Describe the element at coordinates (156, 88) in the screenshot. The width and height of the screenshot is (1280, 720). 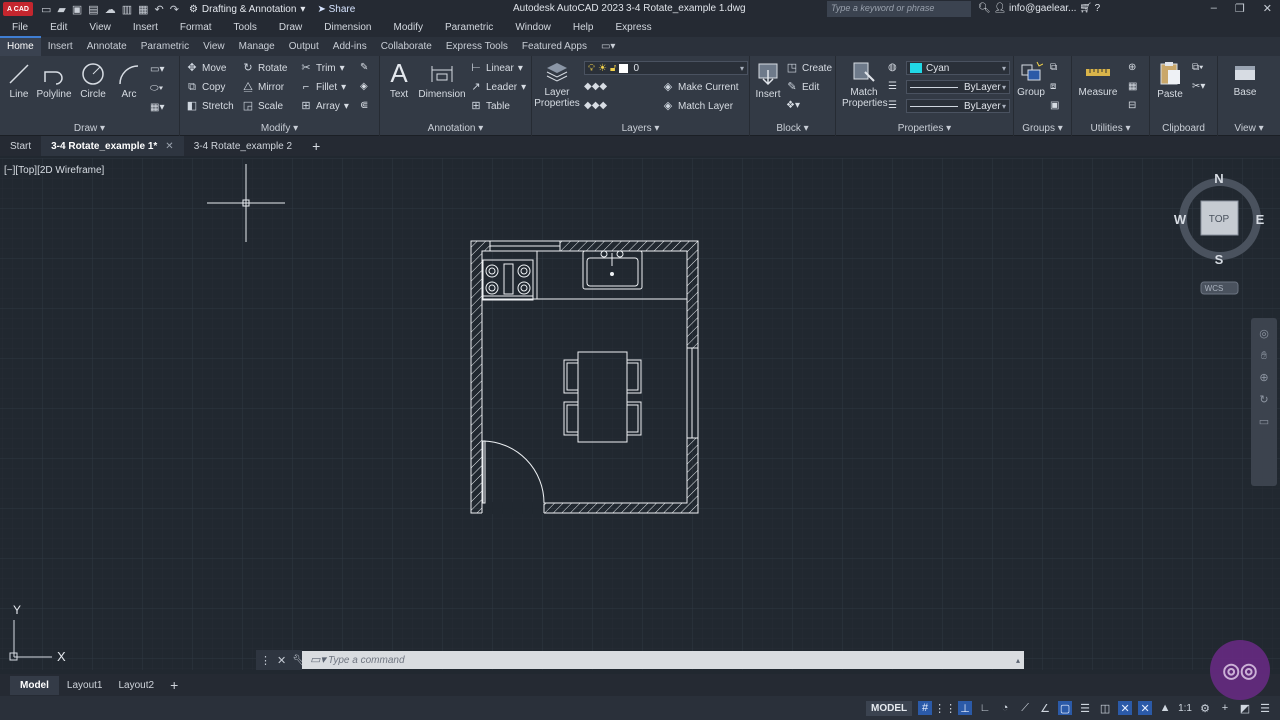
I see `ellipse-icon: ⬭▾` at that location.